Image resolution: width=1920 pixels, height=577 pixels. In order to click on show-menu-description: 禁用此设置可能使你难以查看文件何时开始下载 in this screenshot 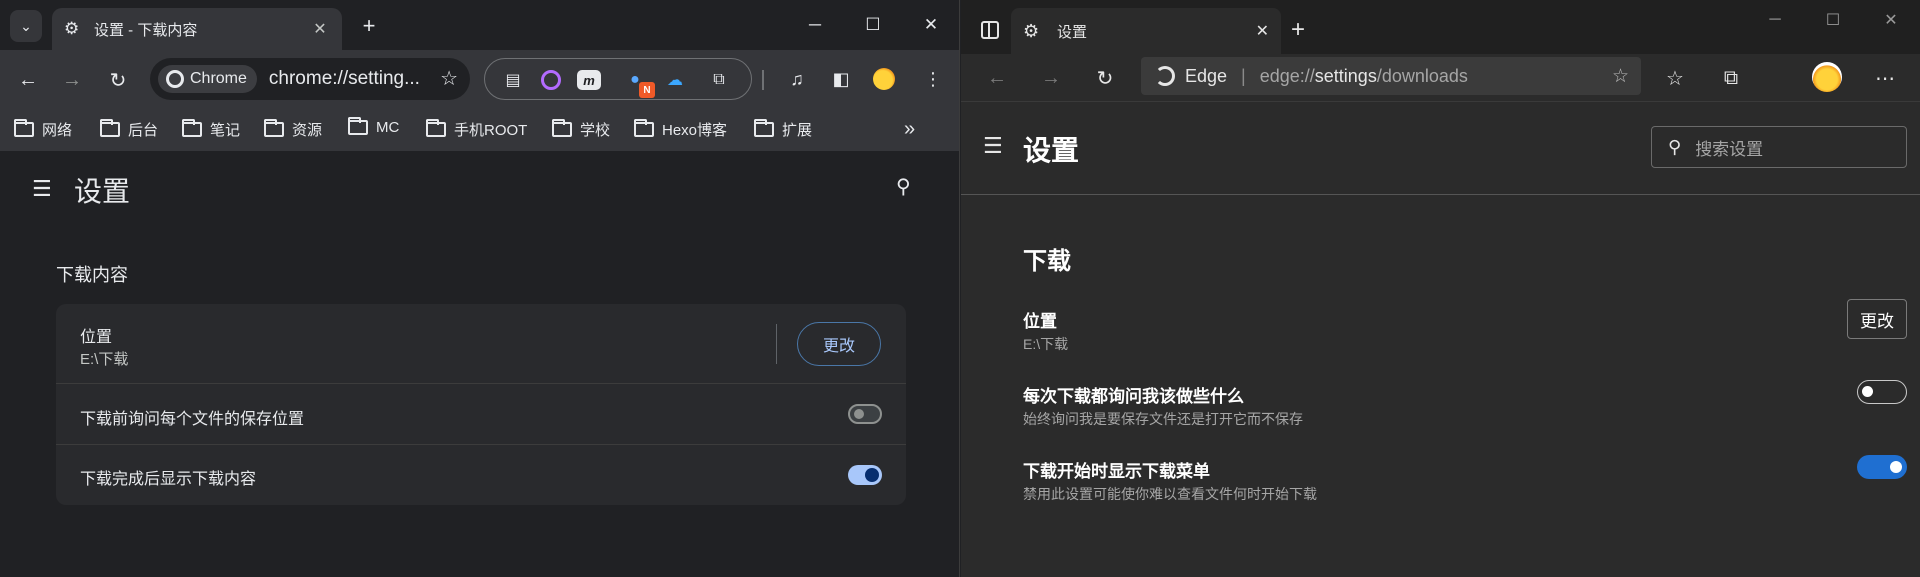, I will do `click(1170, 494)`.